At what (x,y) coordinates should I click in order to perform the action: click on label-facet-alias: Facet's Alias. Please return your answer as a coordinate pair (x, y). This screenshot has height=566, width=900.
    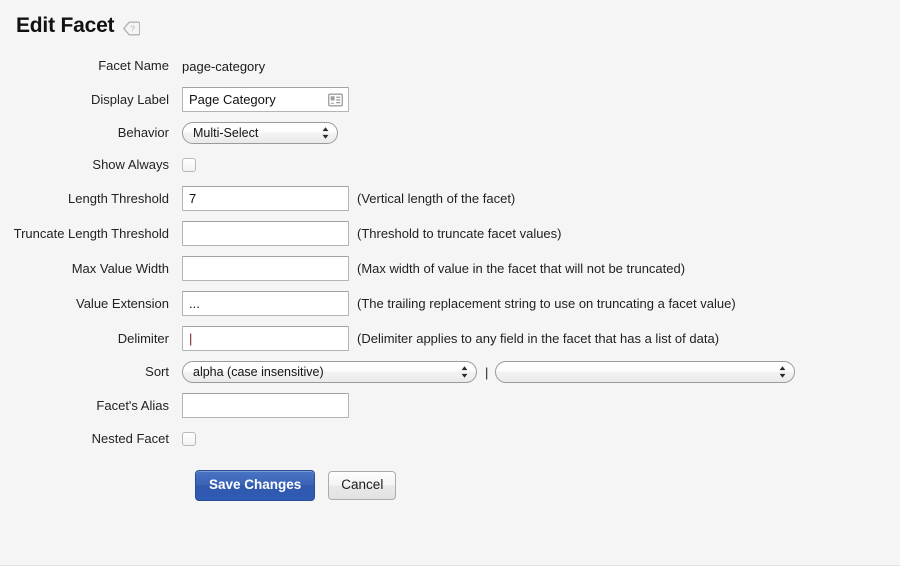
    Looking at the image, I should click on (132, 405).